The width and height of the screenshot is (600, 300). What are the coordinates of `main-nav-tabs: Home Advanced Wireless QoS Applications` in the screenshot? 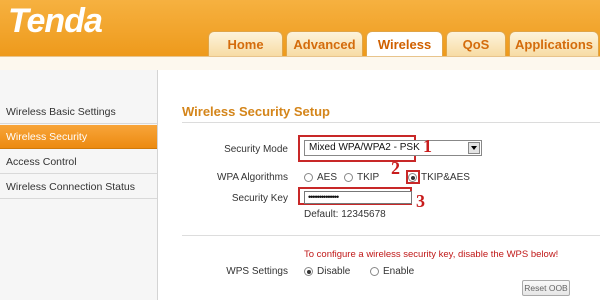 It's located at (403, 43).